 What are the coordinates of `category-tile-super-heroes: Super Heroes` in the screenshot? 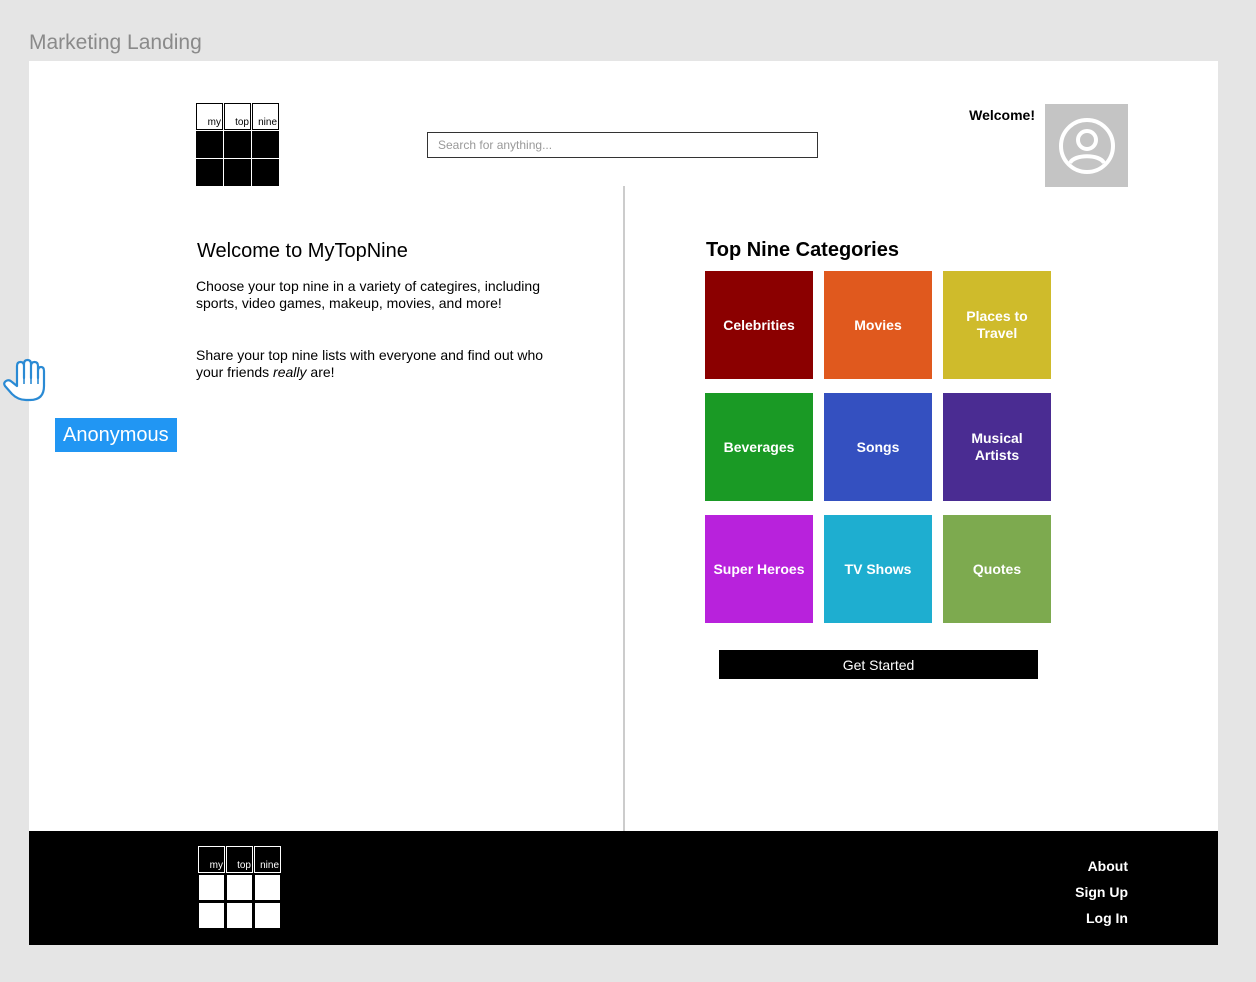 It's located at (759, 569).